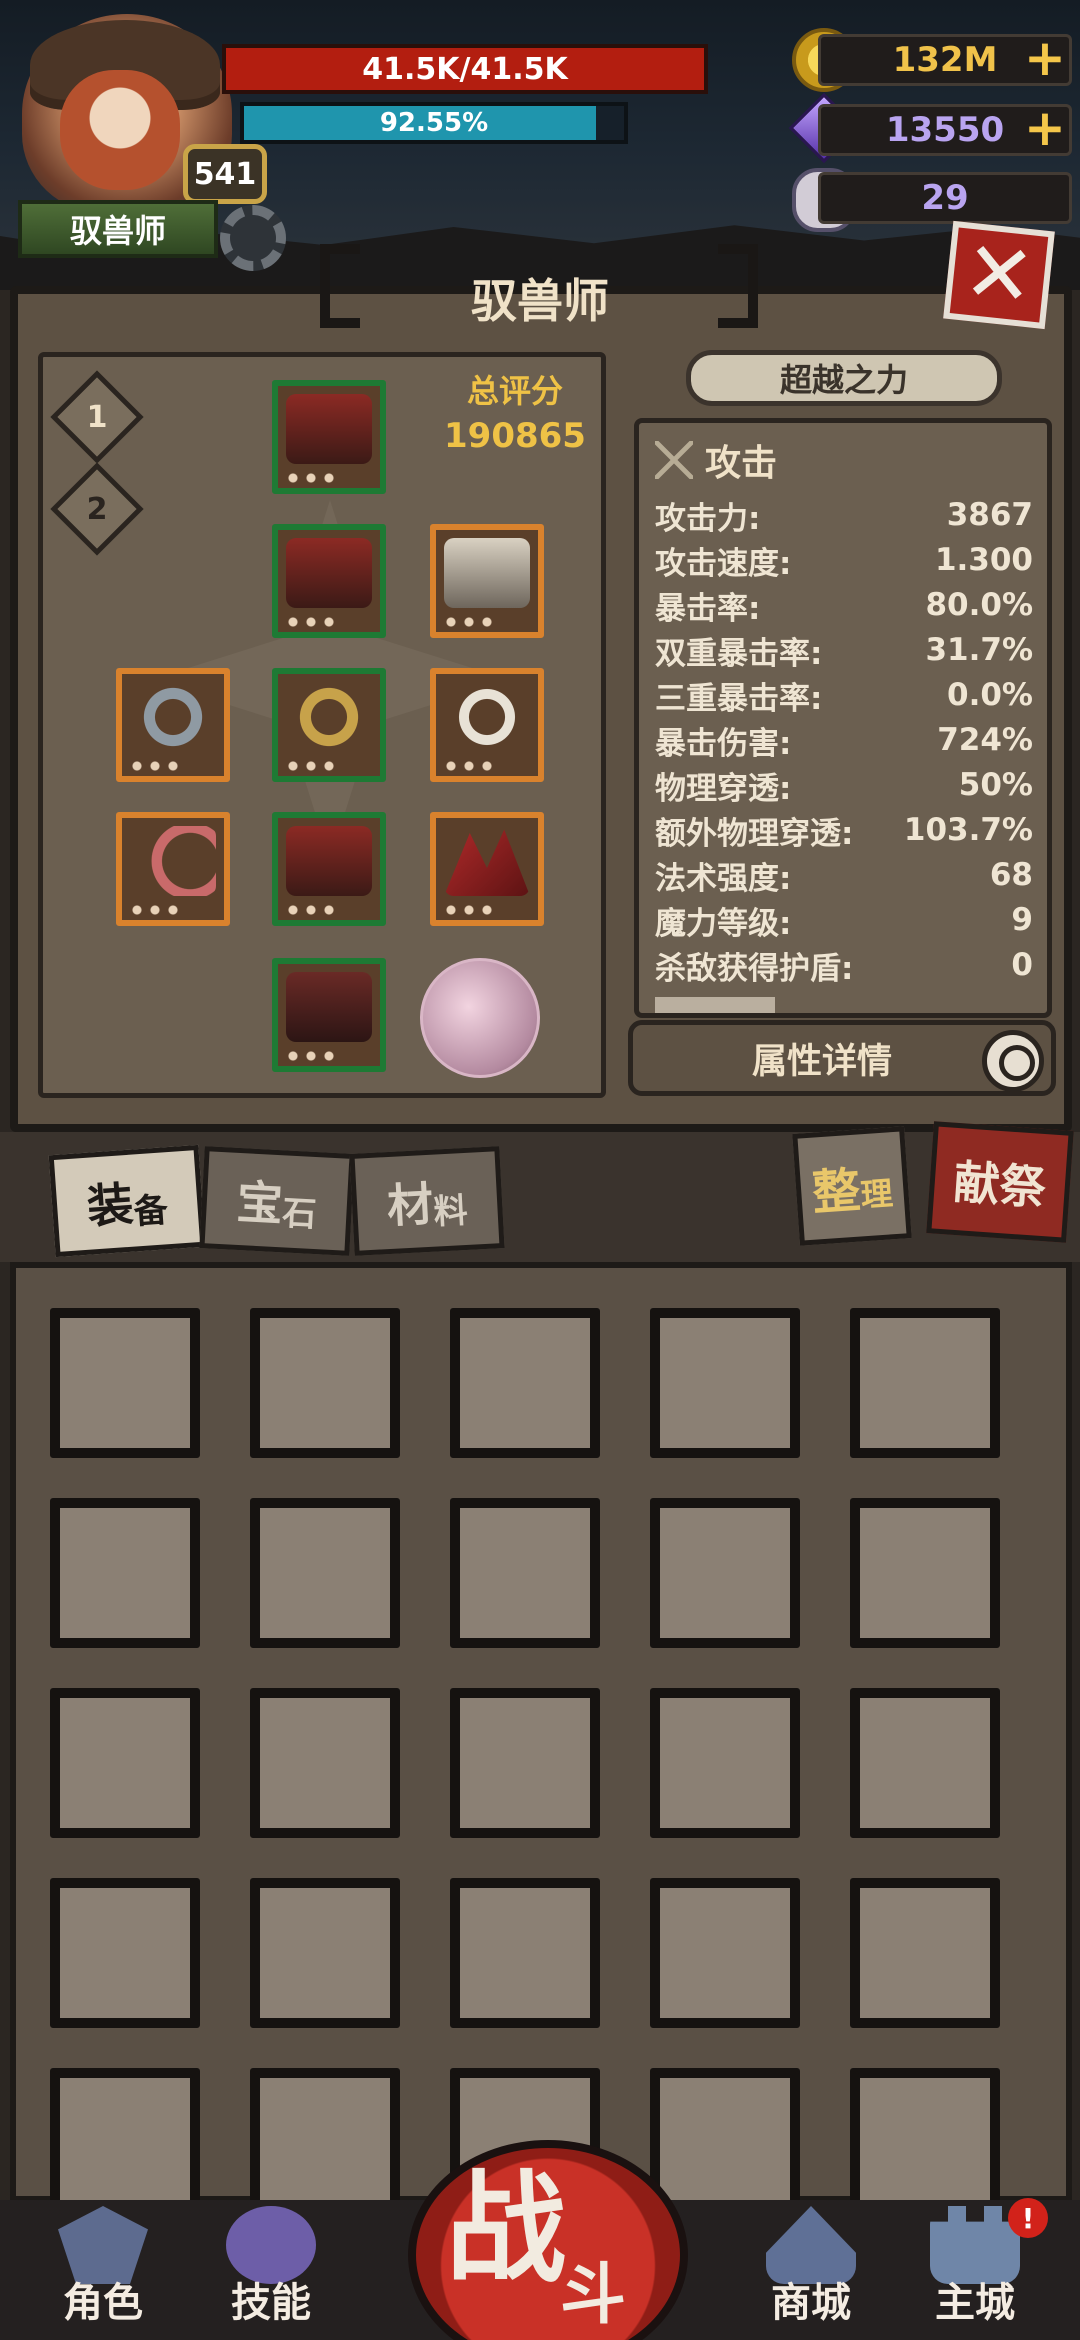 Image resolution: width=1080 pixels, height=2340 pixels. I want to click on battle-label-big: 战, so click(506, 2229).